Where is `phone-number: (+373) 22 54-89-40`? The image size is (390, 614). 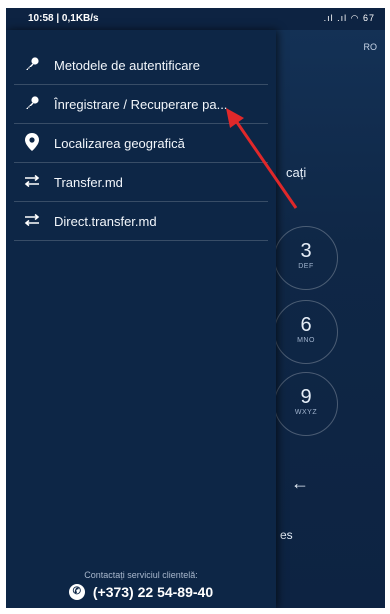 phone-number: (+373) 22 54-89-40 is located at coordinates (153, 592).